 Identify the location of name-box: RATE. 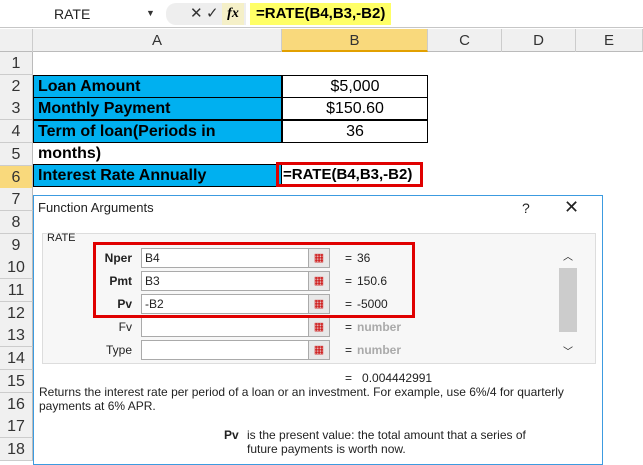
(81, 14).